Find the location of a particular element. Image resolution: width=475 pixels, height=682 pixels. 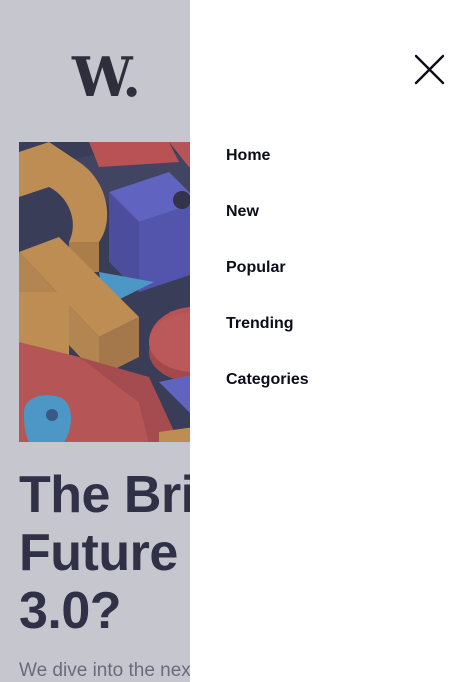

nav-menu: Home New Popular Trending Categories is located at coordinates (267, 282).